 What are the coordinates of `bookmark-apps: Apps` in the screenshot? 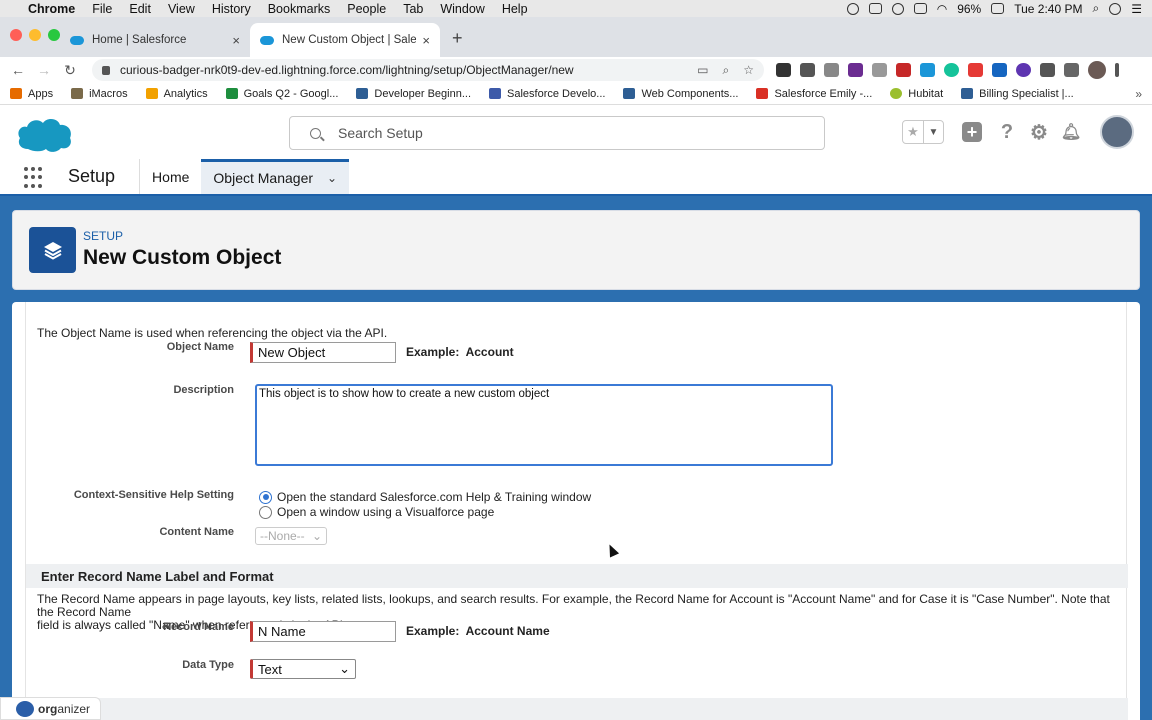 It's located at (31, 94).